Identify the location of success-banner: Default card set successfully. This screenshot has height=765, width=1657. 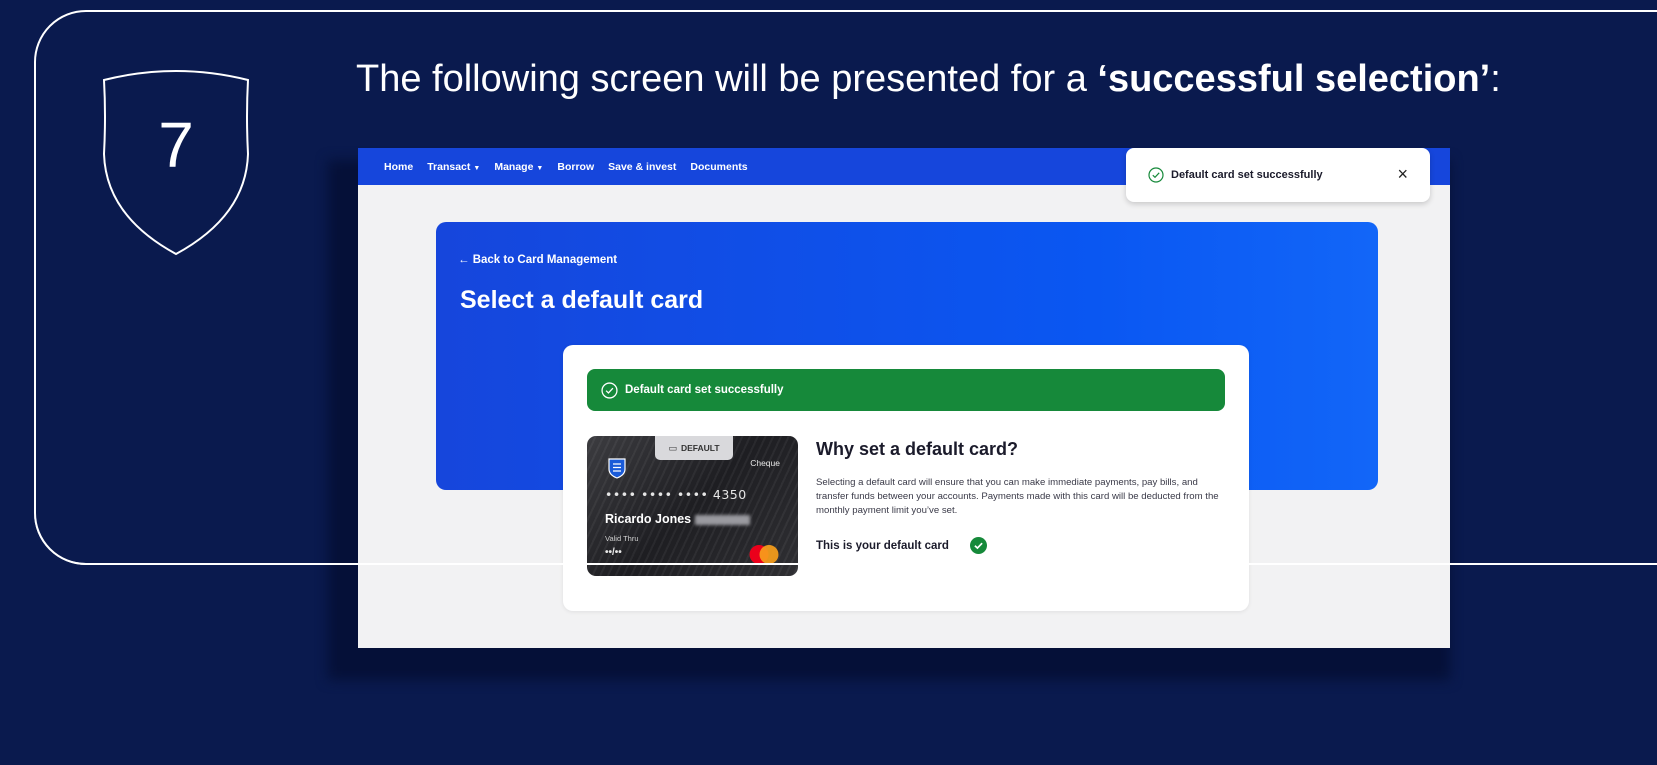
(906, 390).